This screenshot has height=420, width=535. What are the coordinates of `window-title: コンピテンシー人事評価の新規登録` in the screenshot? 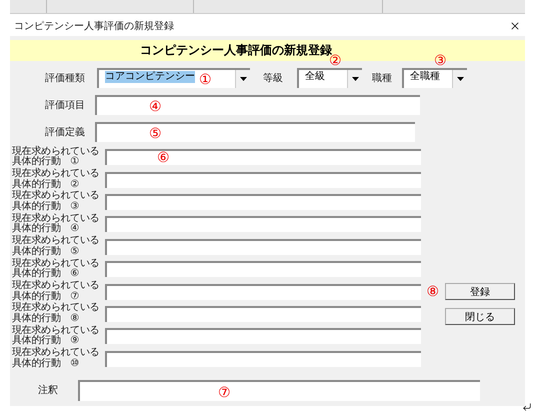 It's located at (94, 26).